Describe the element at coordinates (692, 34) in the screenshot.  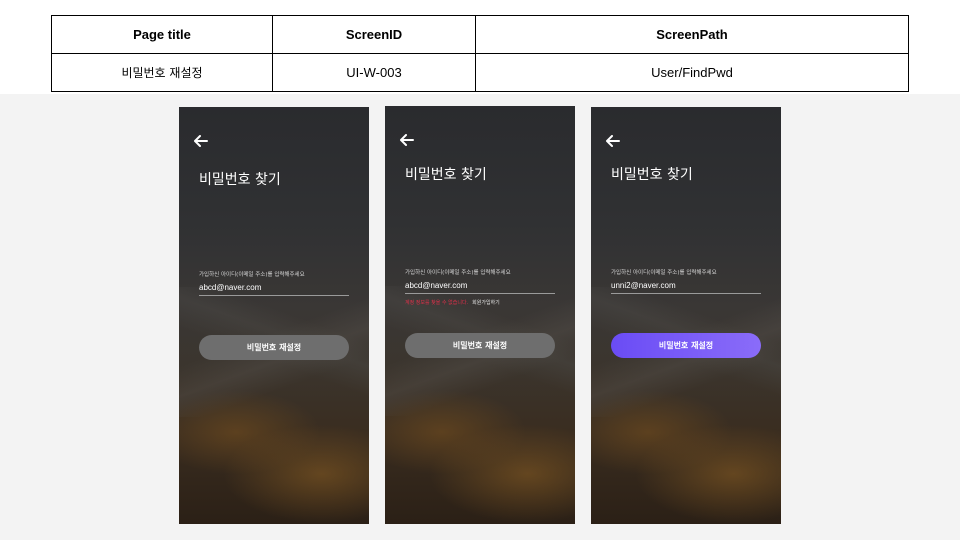
I see `screen-path-header: ScreenPath` at that location.